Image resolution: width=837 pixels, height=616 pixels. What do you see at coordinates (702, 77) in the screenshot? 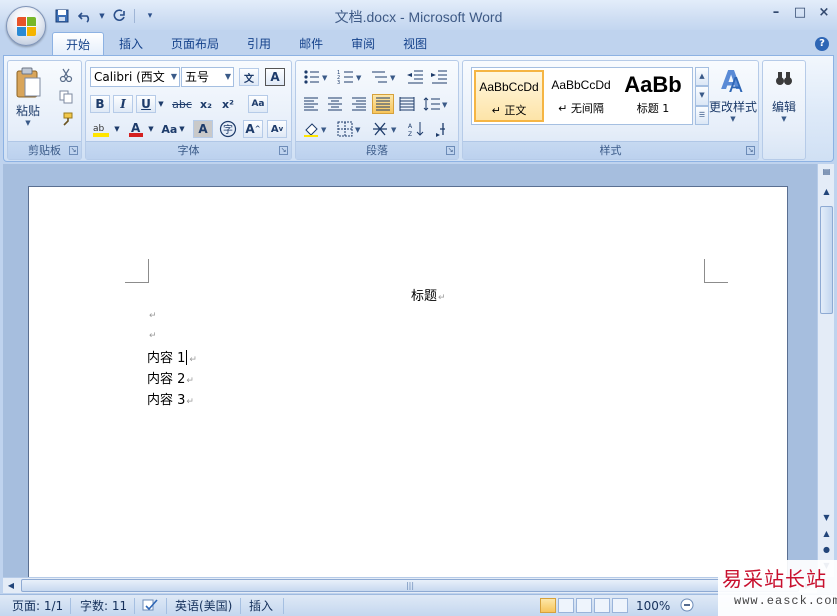
I see `gallery-up-icon: ▲` at bounding box center [702, 77].